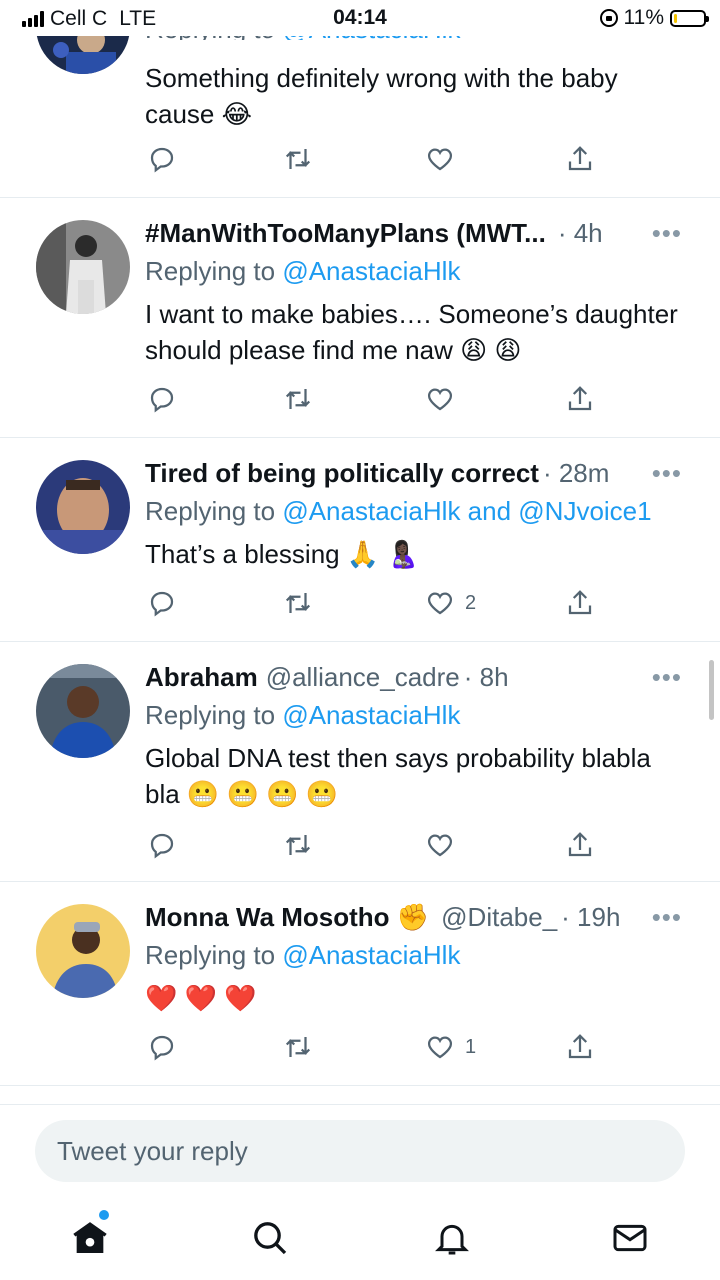  I want to click on home-icon, so click(90, 1238).